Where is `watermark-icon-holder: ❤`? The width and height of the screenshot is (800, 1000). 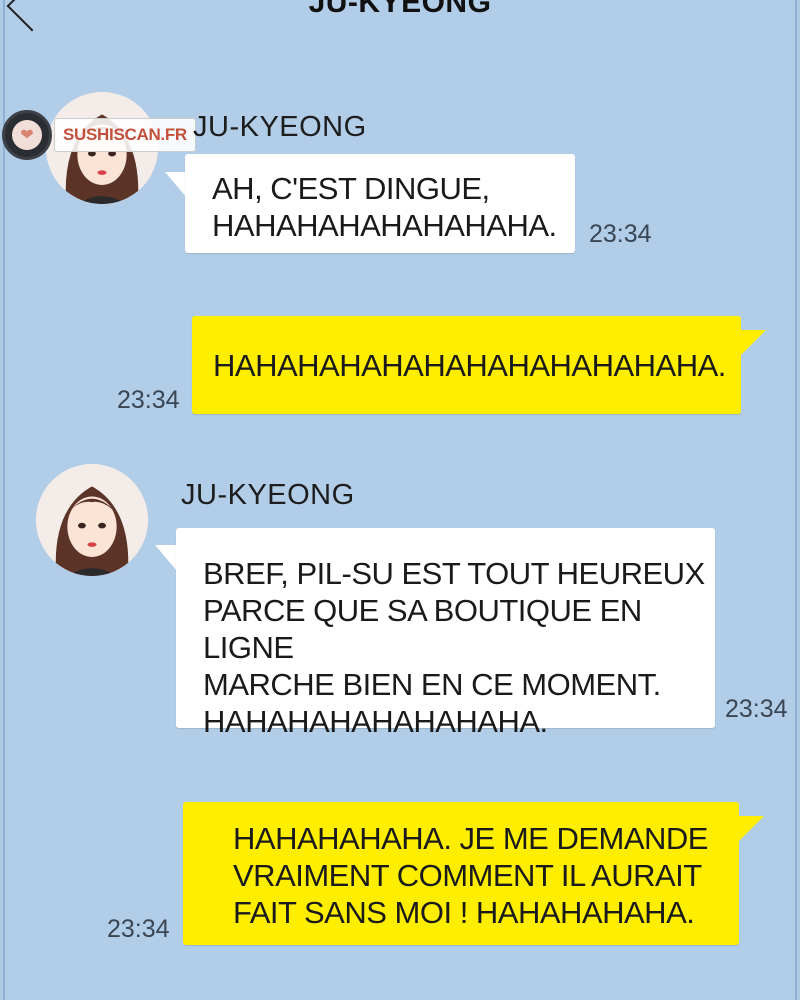 watermark-icon-holder: ❤ is located at coordinates (27, 135).